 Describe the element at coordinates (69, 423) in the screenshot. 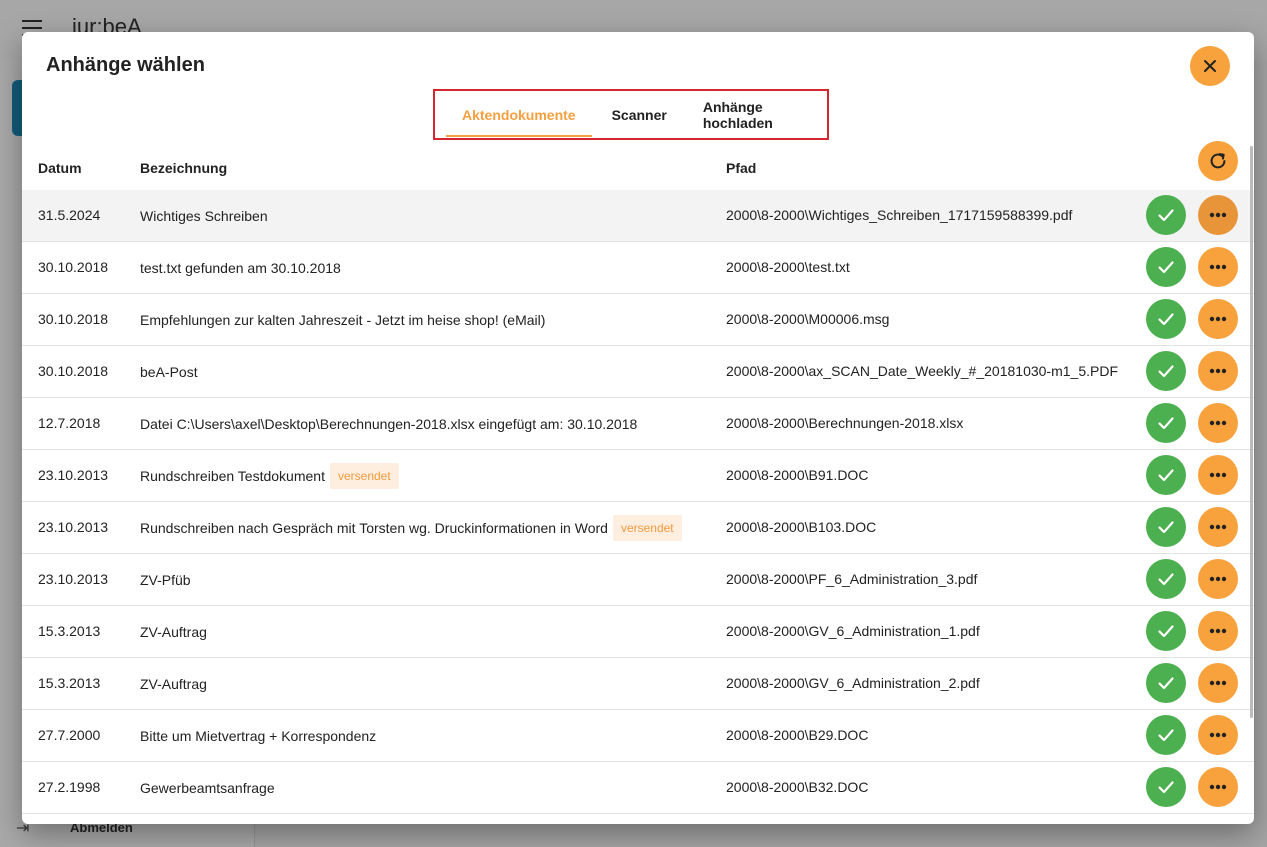

I see `row-date: 12.7.2018` at that location.